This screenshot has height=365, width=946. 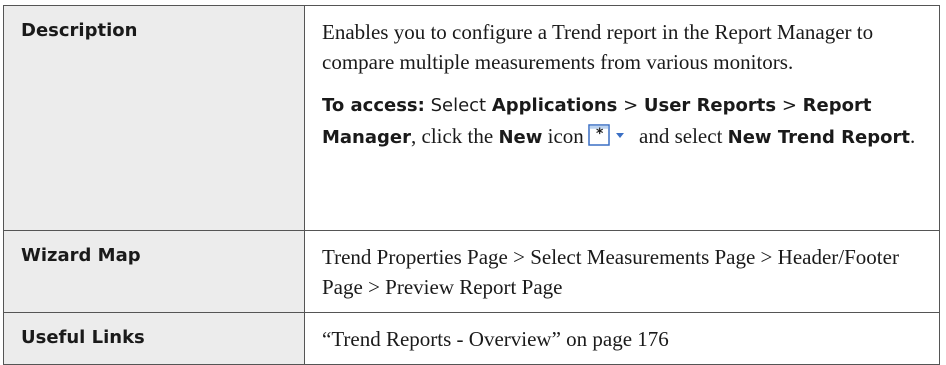 What do you see at coordinates (680, 136) in the screenshot?
I see `access-text-and: and select` at bounding box center [680, 136].